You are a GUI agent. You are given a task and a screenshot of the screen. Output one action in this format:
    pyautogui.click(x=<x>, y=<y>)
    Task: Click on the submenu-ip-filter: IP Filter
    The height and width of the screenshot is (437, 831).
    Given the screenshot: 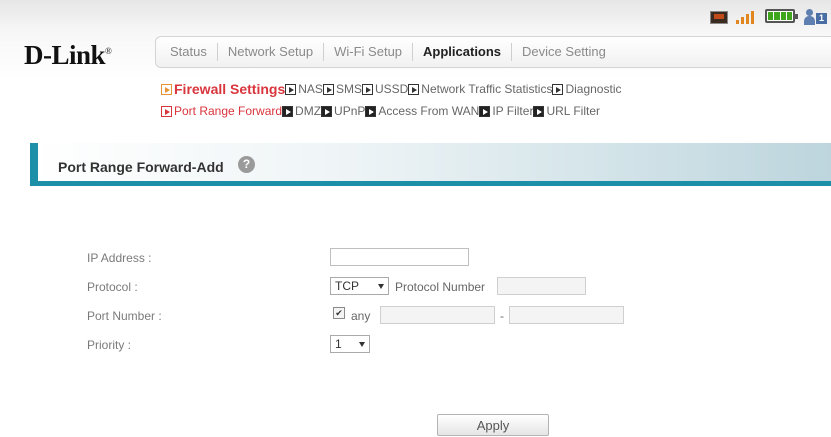 What is the action you would take?
    pyautogui.click(x=506, y=111)
    